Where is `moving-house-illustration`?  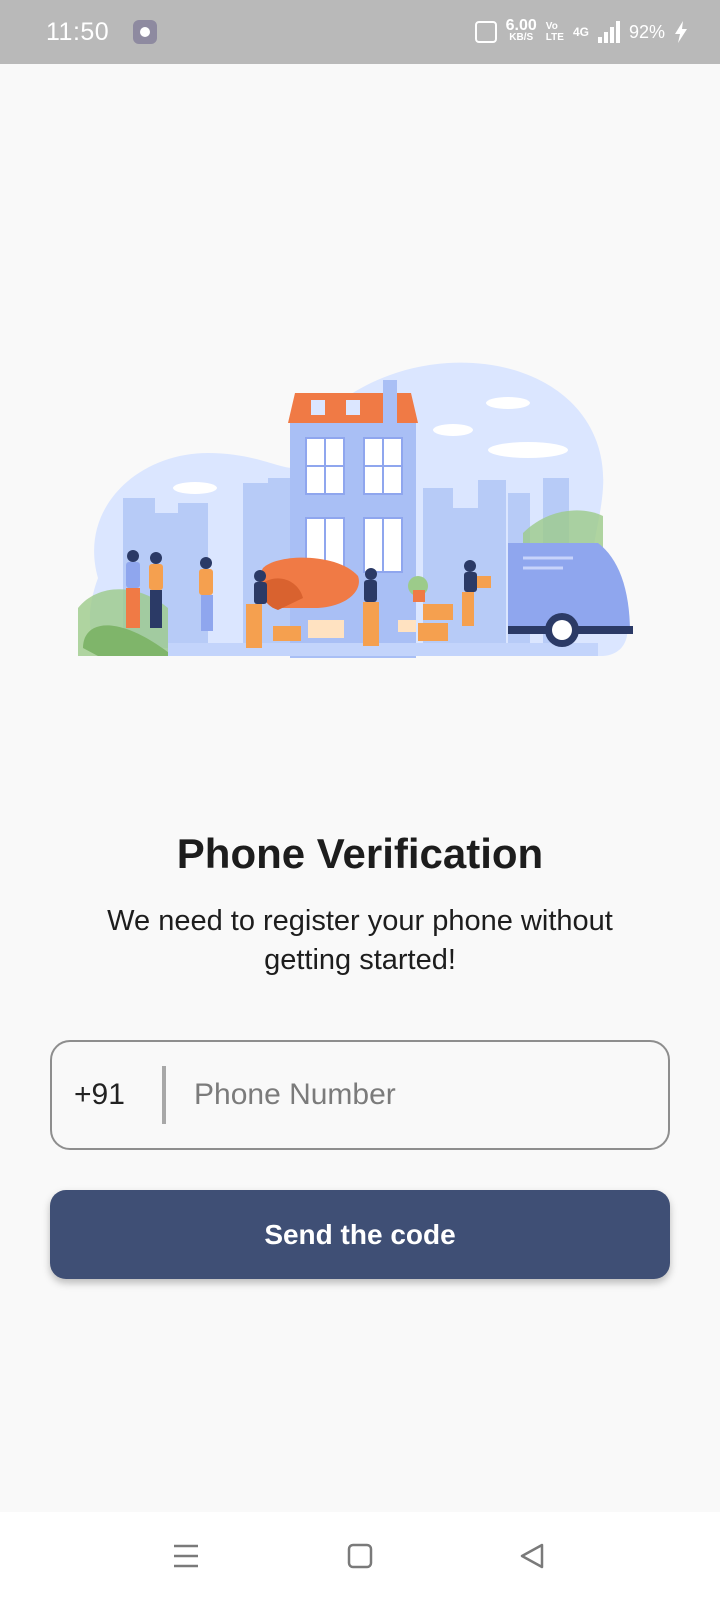
moving-house-illustration is located at coordinates (355, 510).